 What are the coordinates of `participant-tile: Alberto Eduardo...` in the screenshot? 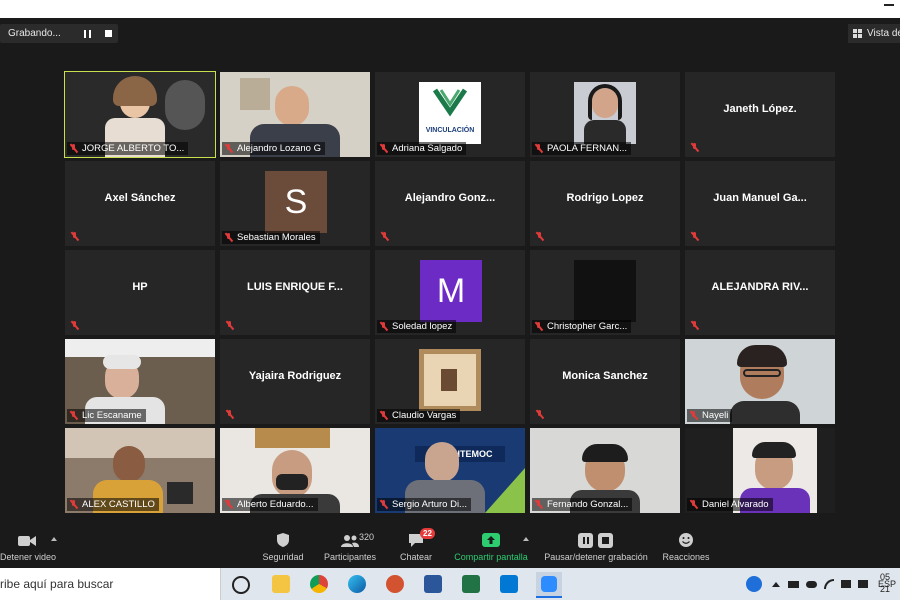 It's located at (295, 470).